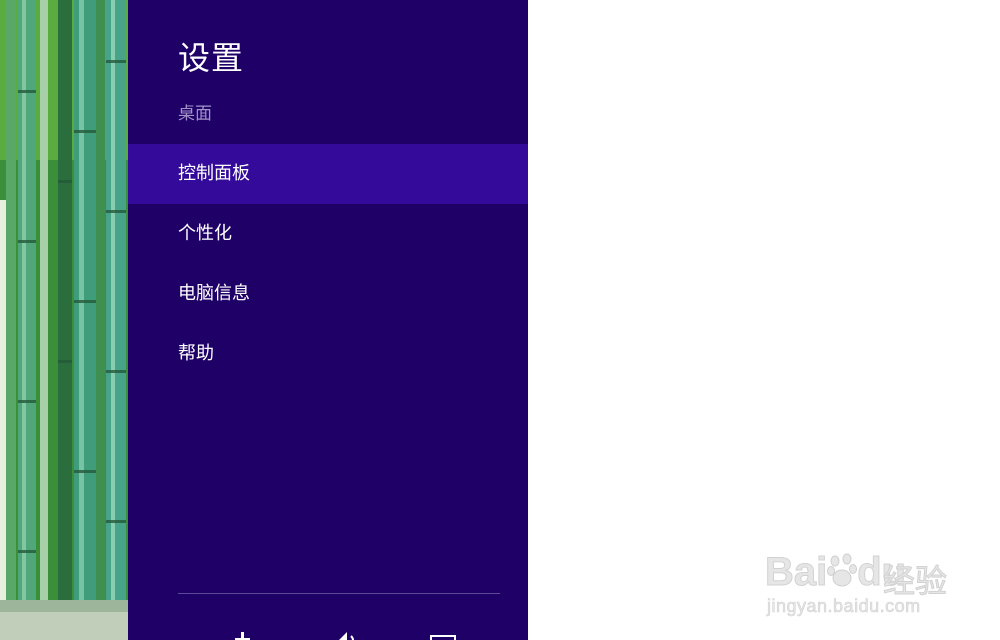 Image resolution: width=1000 pixels, height=640 pixels. What do you see at coordinates (796, 572) in the screenshot?
I see `watermark-logo-bai: Bai` at bounding box center [796, 572].